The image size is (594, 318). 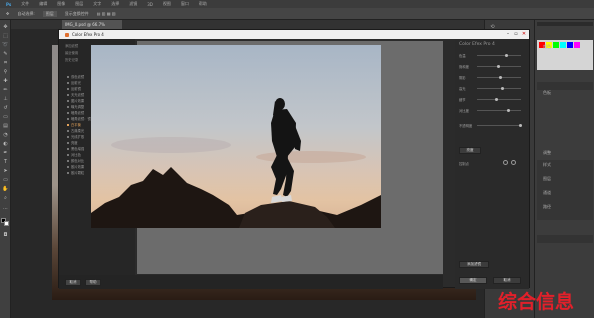 What do you see at coordinates (75, 148) in the screenshot?
I see `filter-item: 黑色增强` at bounding box center [75, 148].